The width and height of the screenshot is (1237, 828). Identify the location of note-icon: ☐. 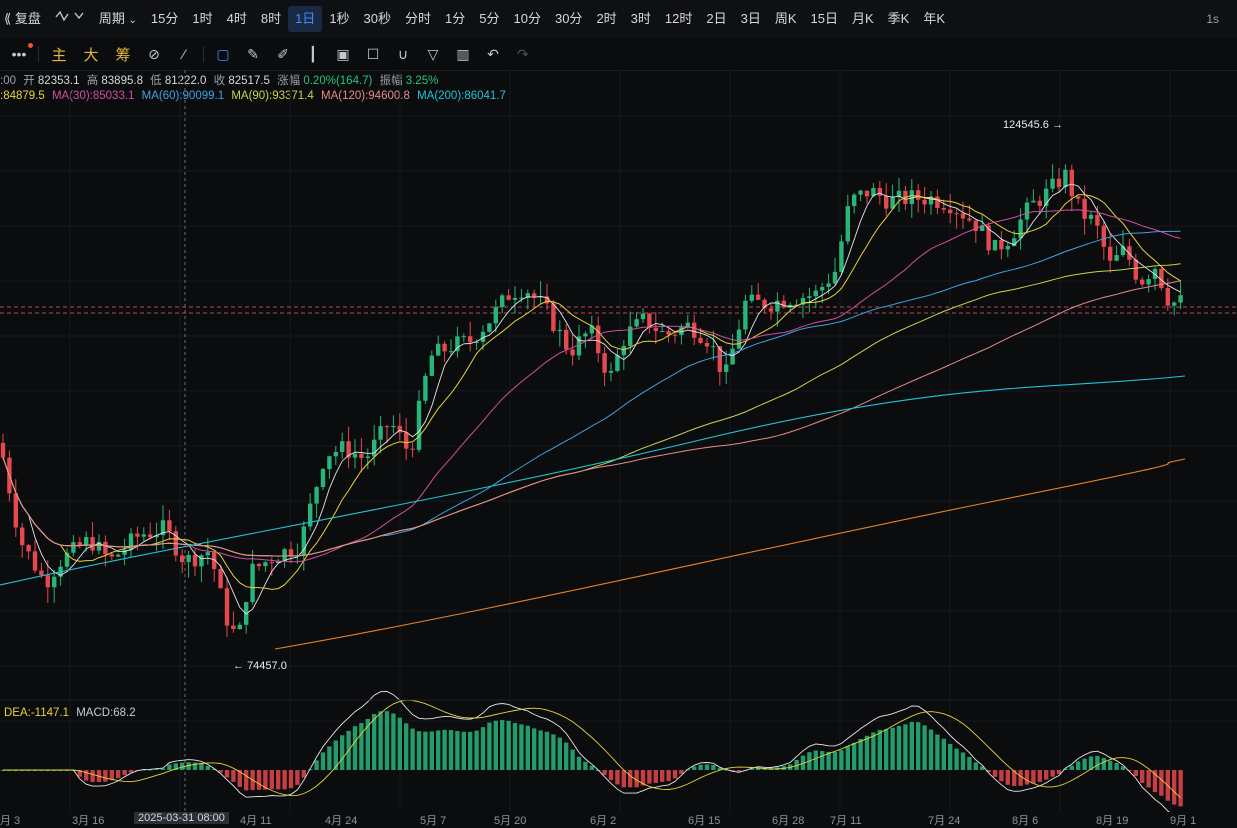
(373, 54).